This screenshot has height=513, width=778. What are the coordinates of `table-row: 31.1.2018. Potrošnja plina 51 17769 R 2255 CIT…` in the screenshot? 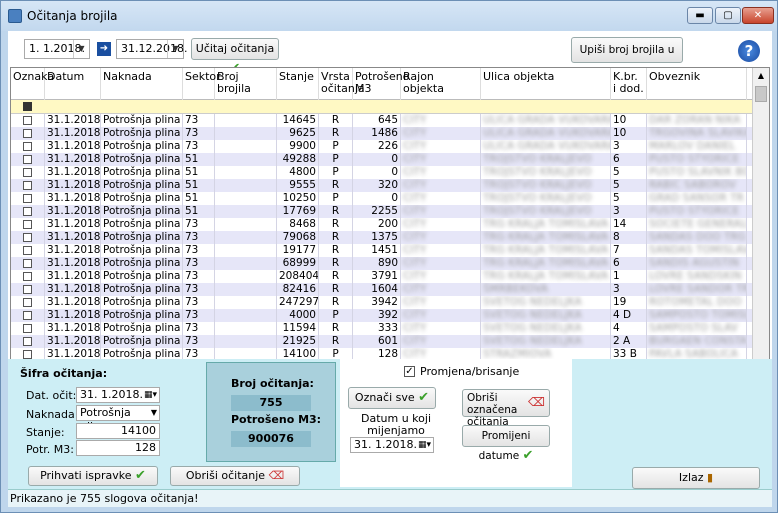 It's located at (382, 211).